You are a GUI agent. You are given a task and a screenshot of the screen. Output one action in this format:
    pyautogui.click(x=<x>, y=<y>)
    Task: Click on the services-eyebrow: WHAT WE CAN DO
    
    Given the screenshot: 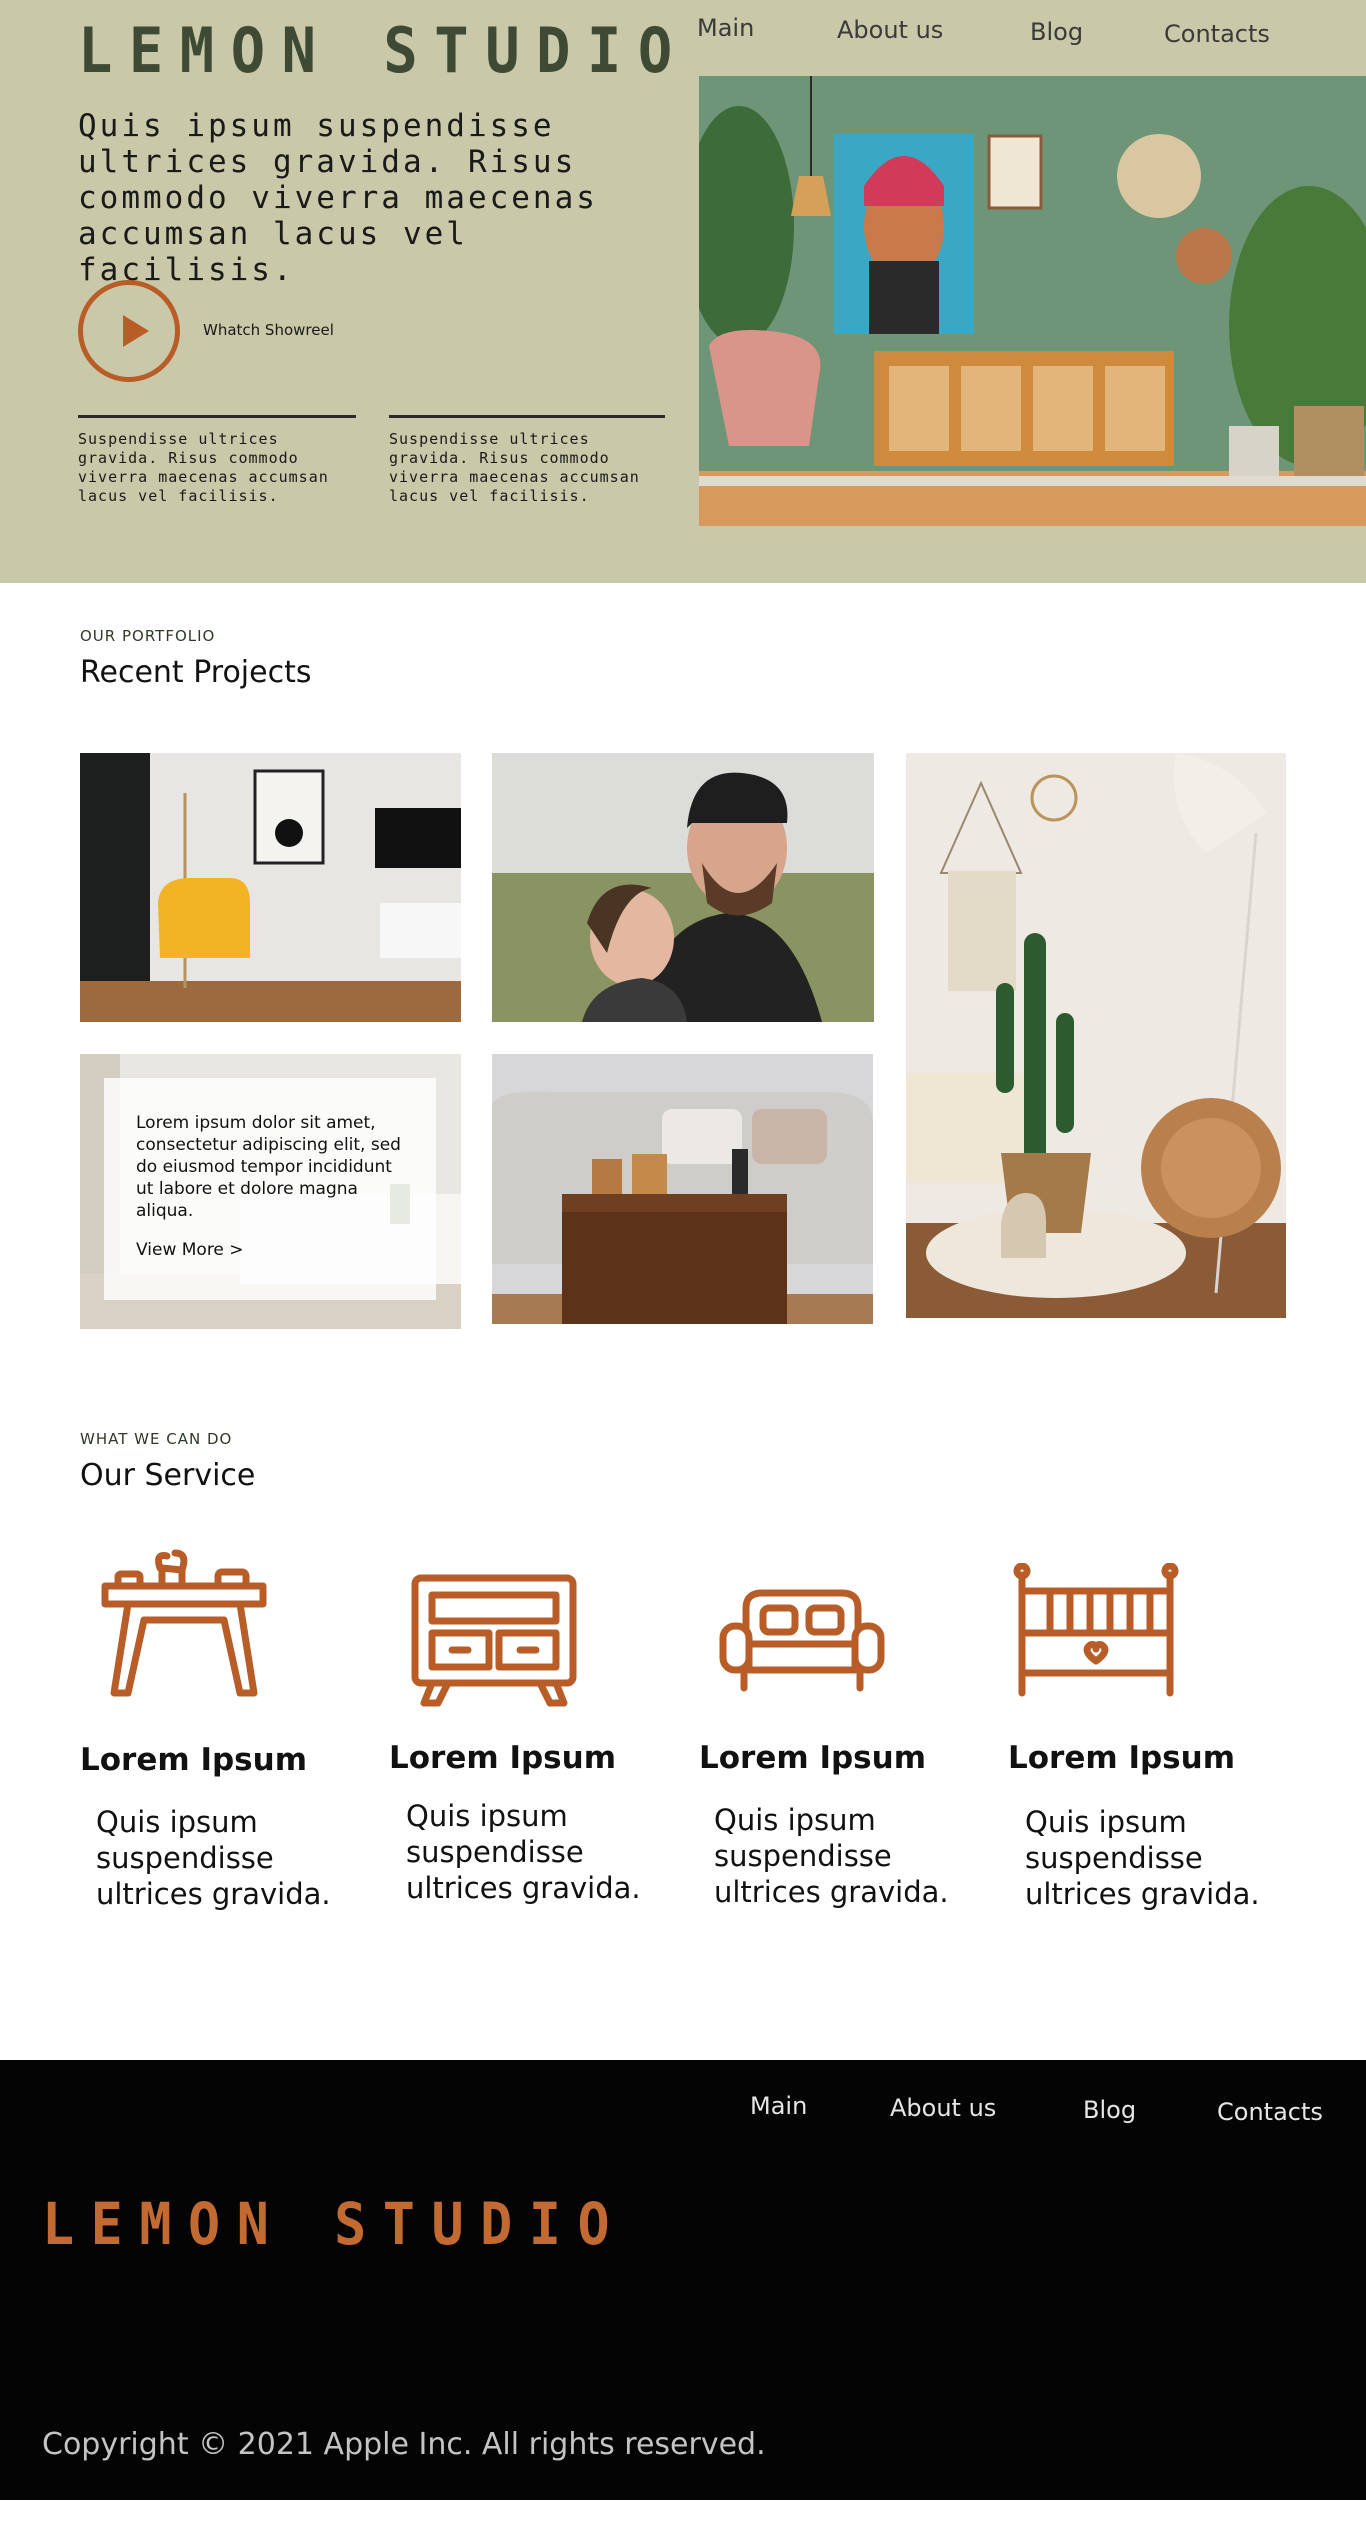 What is the action you would take?
    pyautogui.click(x=156, y=1439)
    